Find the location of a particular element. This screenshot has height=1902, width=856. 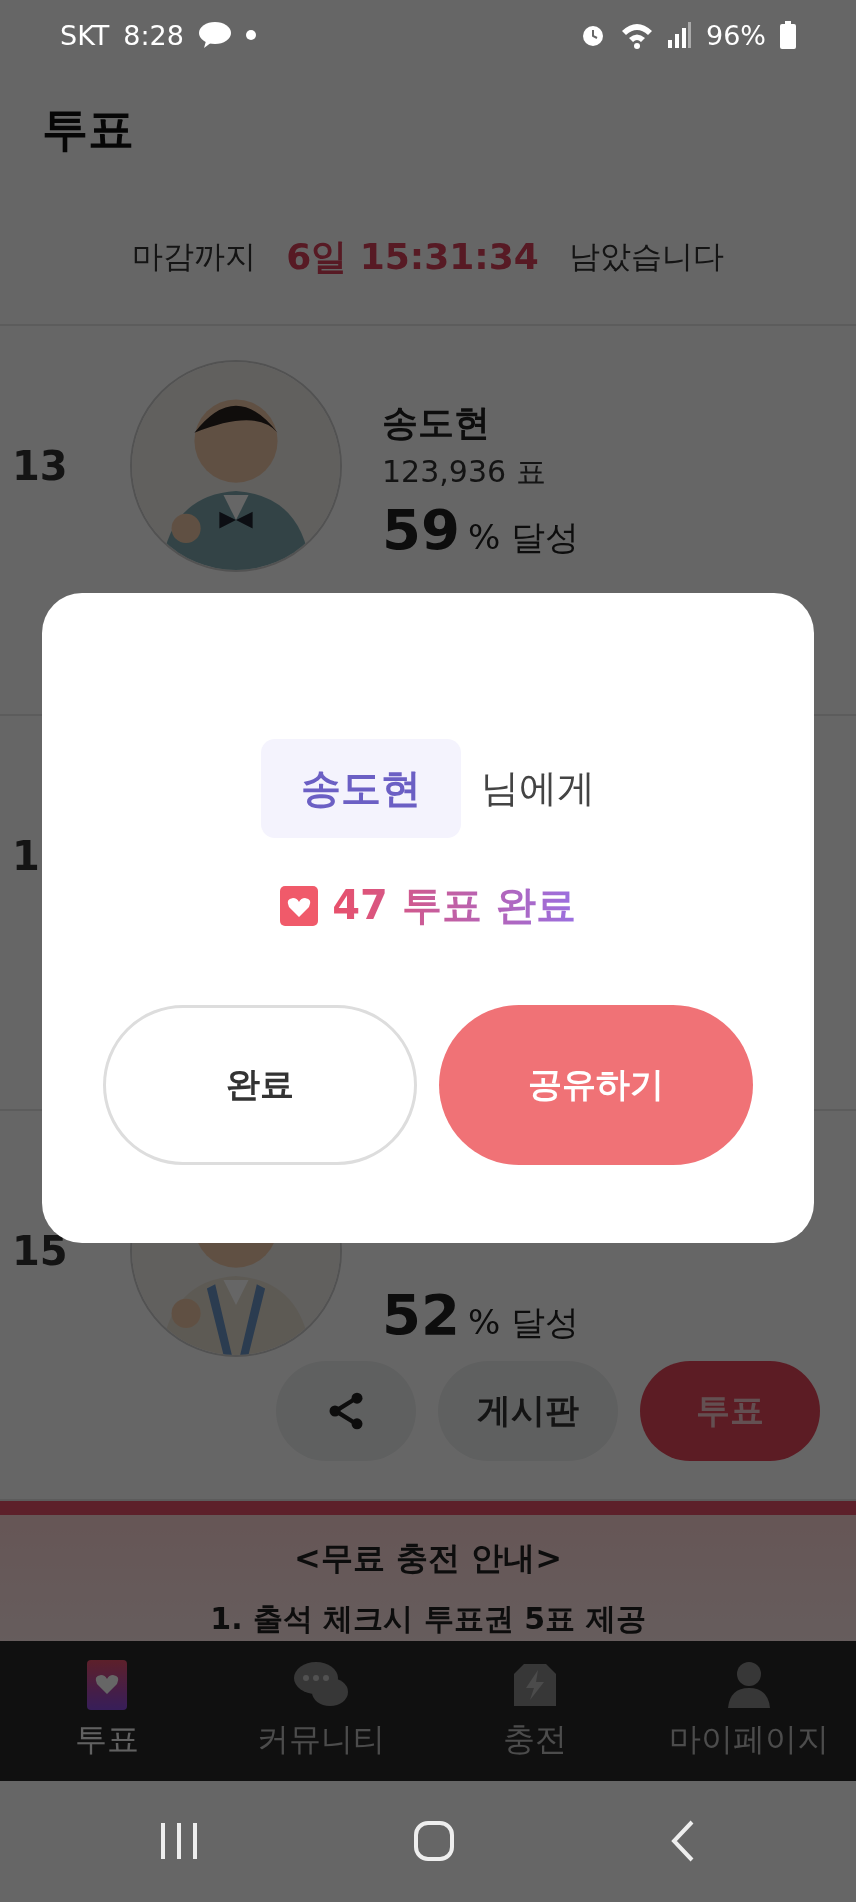

clock-time: 8:28 is located at coordinates (153, 35).